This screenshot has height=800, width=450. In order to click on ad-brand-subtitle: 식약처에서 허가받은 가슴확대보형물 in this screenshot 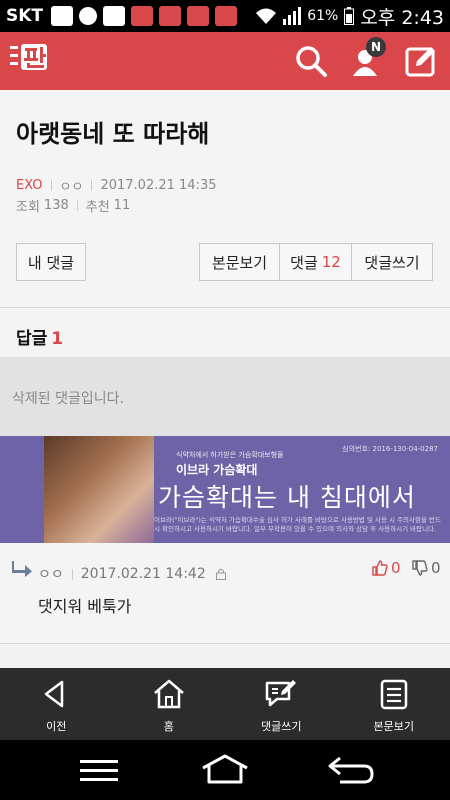, I will do `click(230, 455)`.